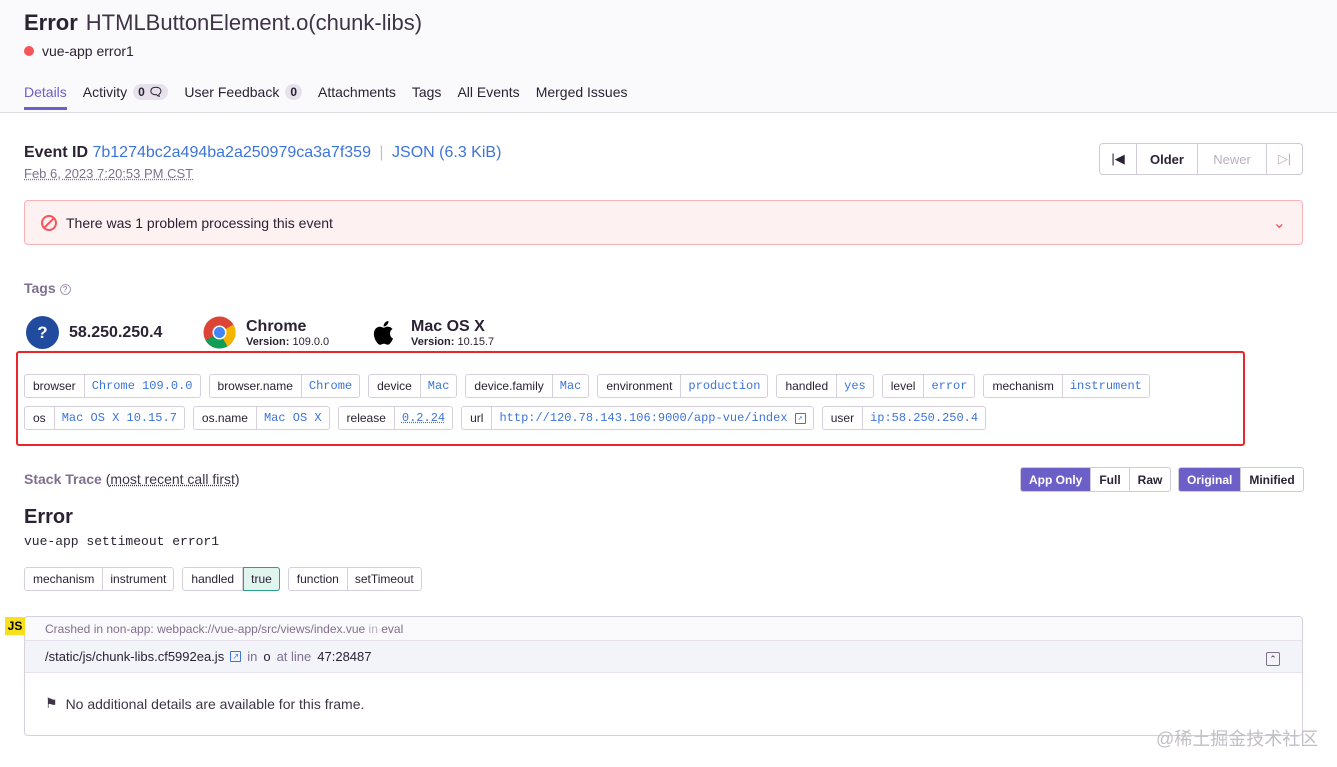  Describe the element at coordinates (48, 517) in the screenshot. I see `exception-type: Error` at that location.